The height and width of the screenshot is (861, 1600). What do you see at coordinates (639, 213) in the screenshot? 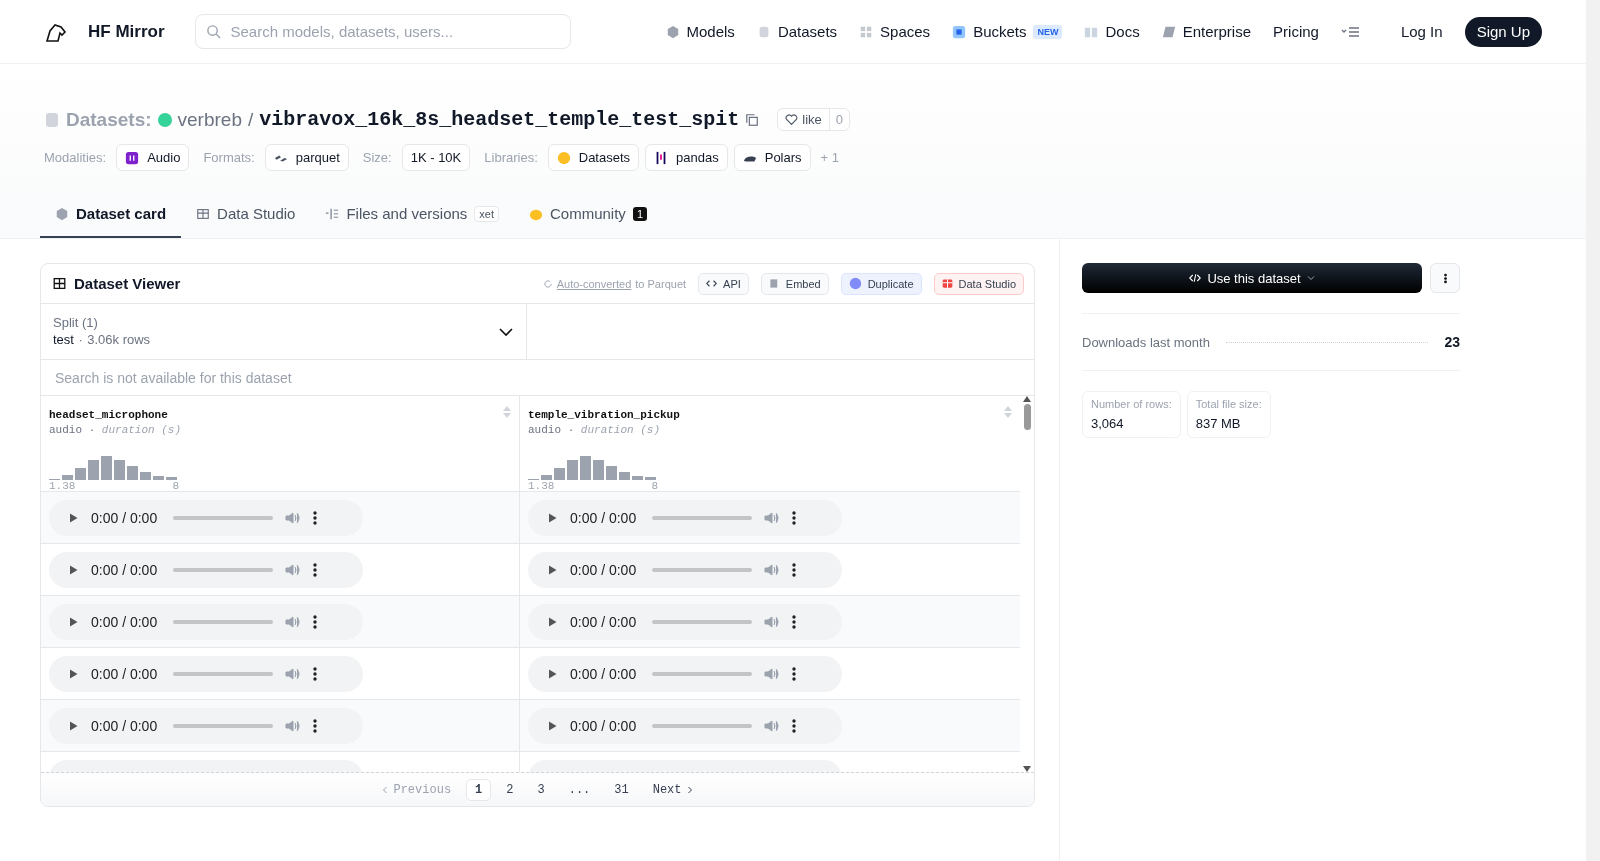
I see `count-badge: 1` at bounding box center [639, 213].